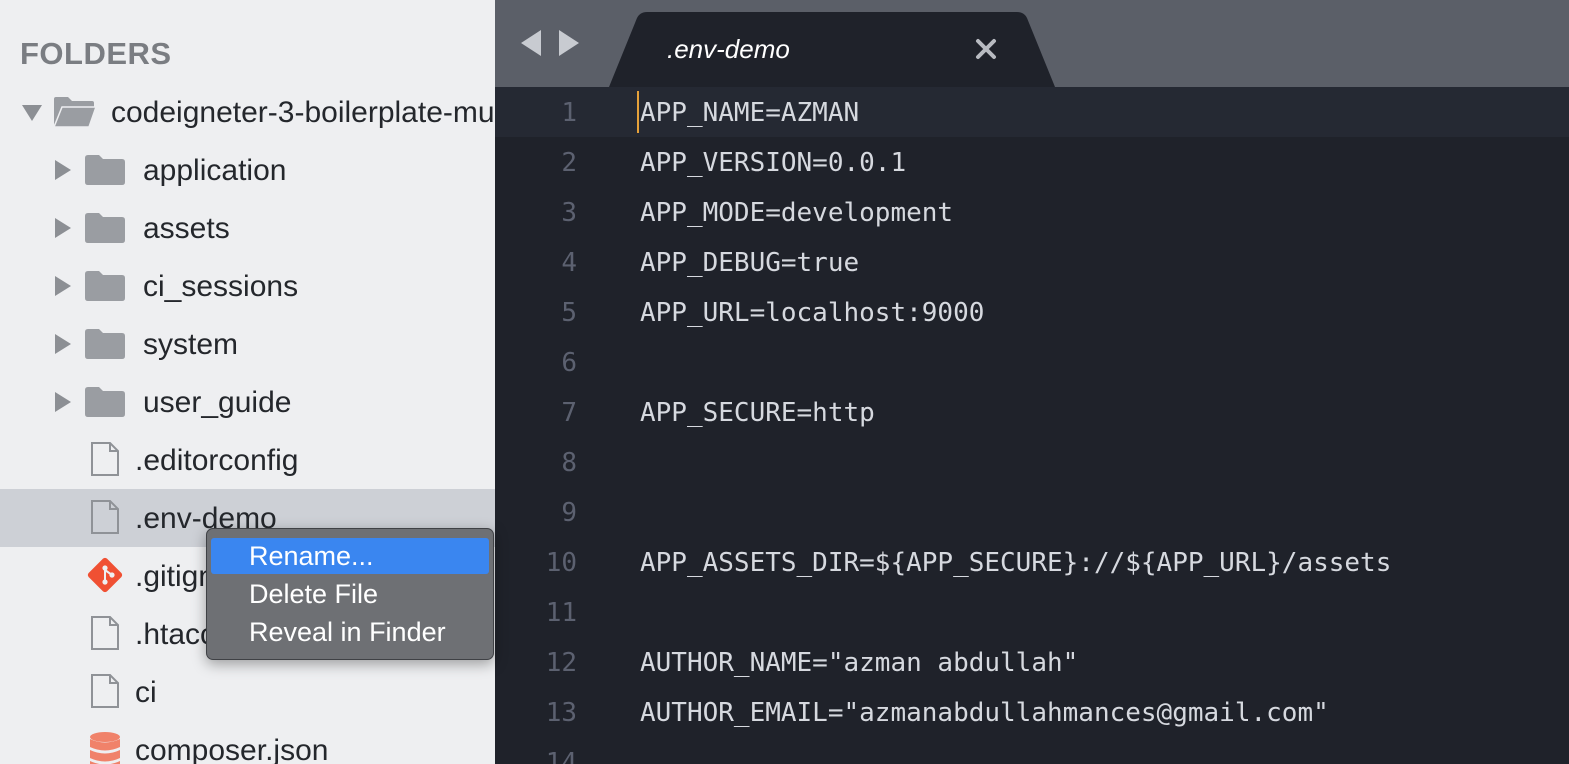 The width and height of the screenshot is (1569, 764). What do you see at coordinates (1032, 262) in the screenshot?
I see `code-line: 4 APP_DEBUG=true` at bounding box center [1032, 262].